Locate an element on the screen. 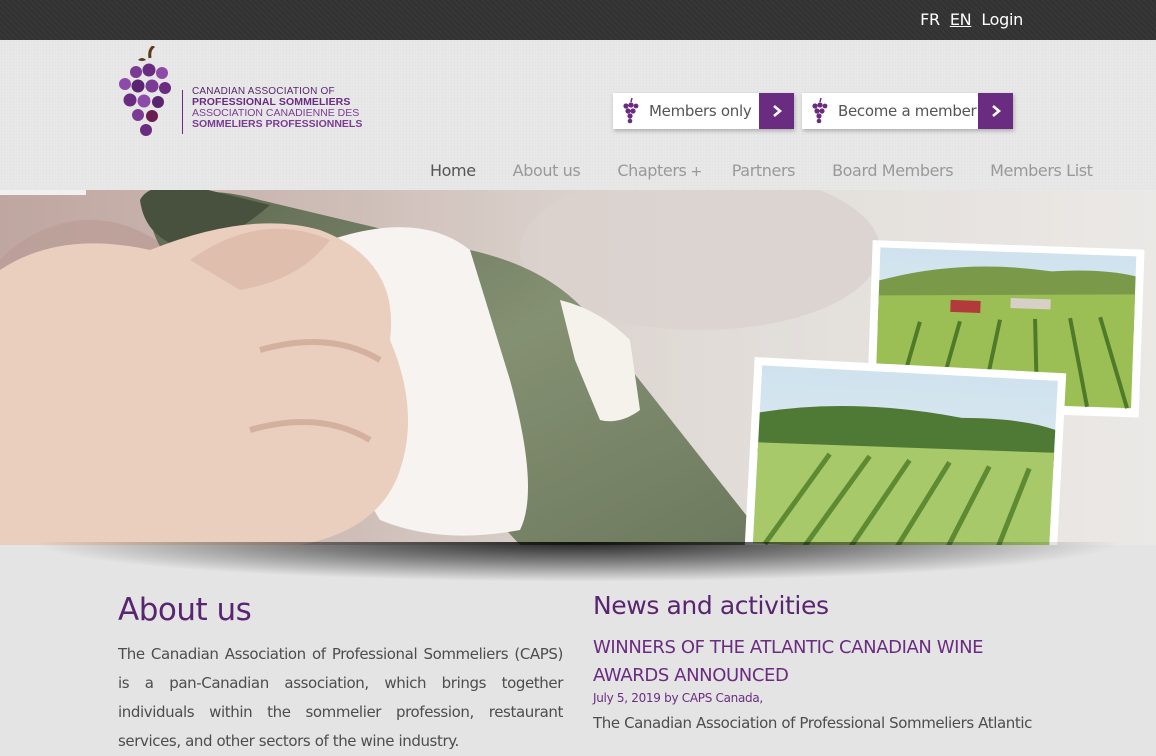 Image resolution: width=1156 pixels, height=756 pixels. become-member-label: Become a member is located at coordinates (907, 111).